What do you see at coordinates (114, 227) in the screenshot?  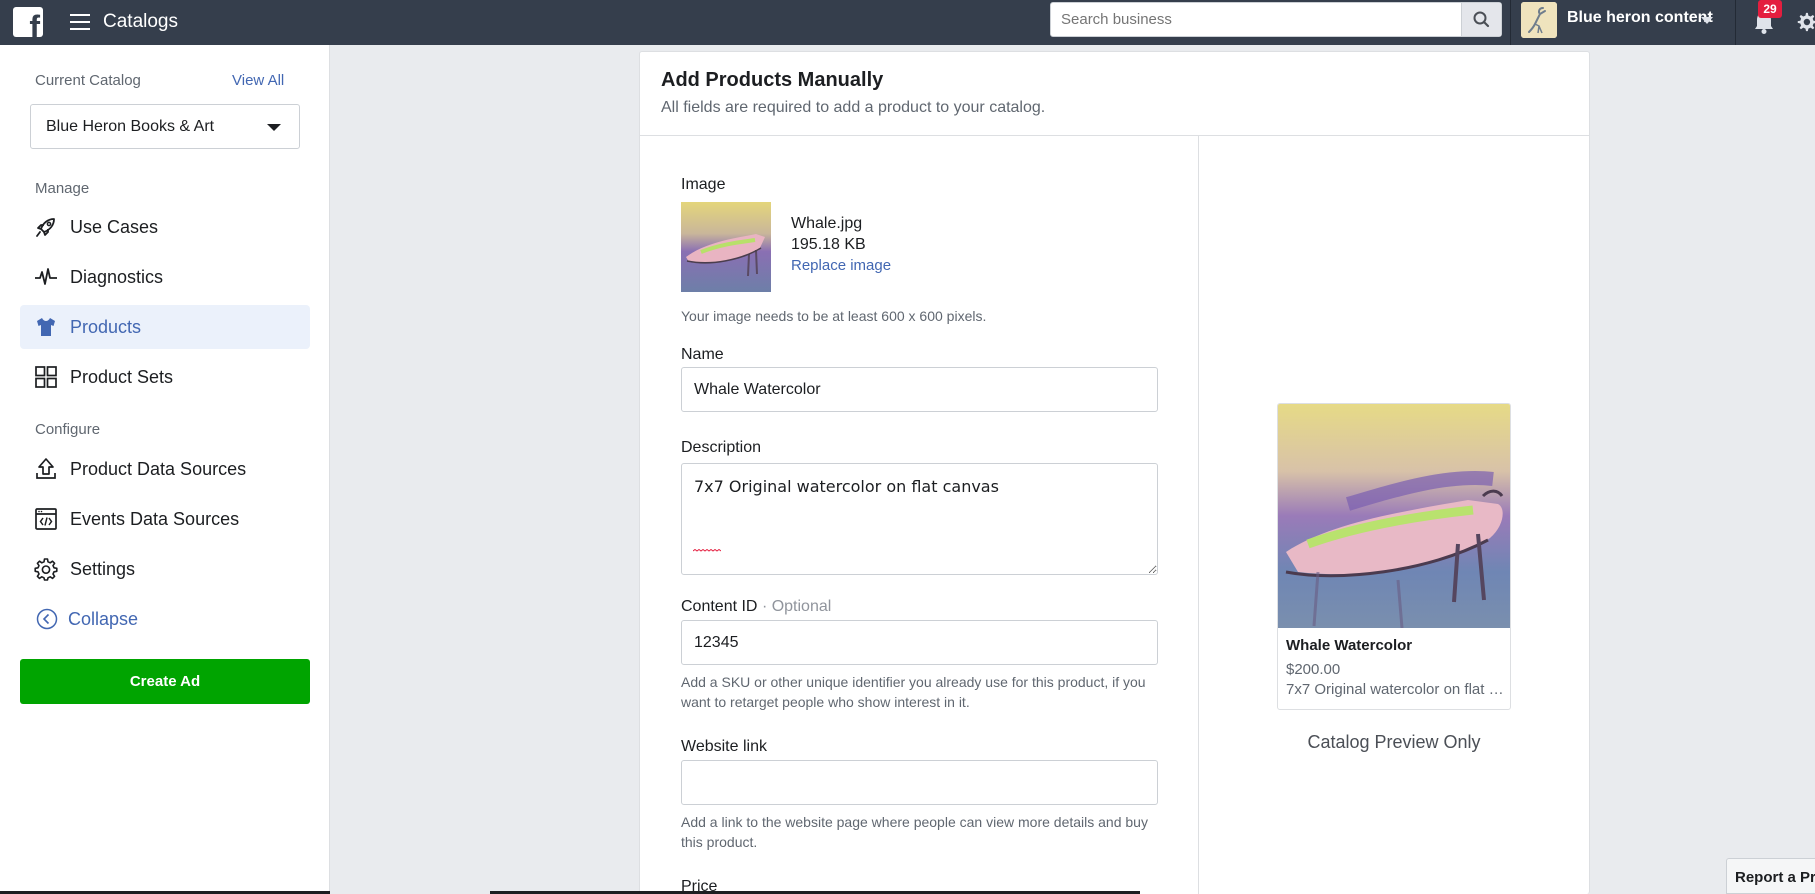 I see `nav-item-label: Use Cases` at bounding box center [114, 227].